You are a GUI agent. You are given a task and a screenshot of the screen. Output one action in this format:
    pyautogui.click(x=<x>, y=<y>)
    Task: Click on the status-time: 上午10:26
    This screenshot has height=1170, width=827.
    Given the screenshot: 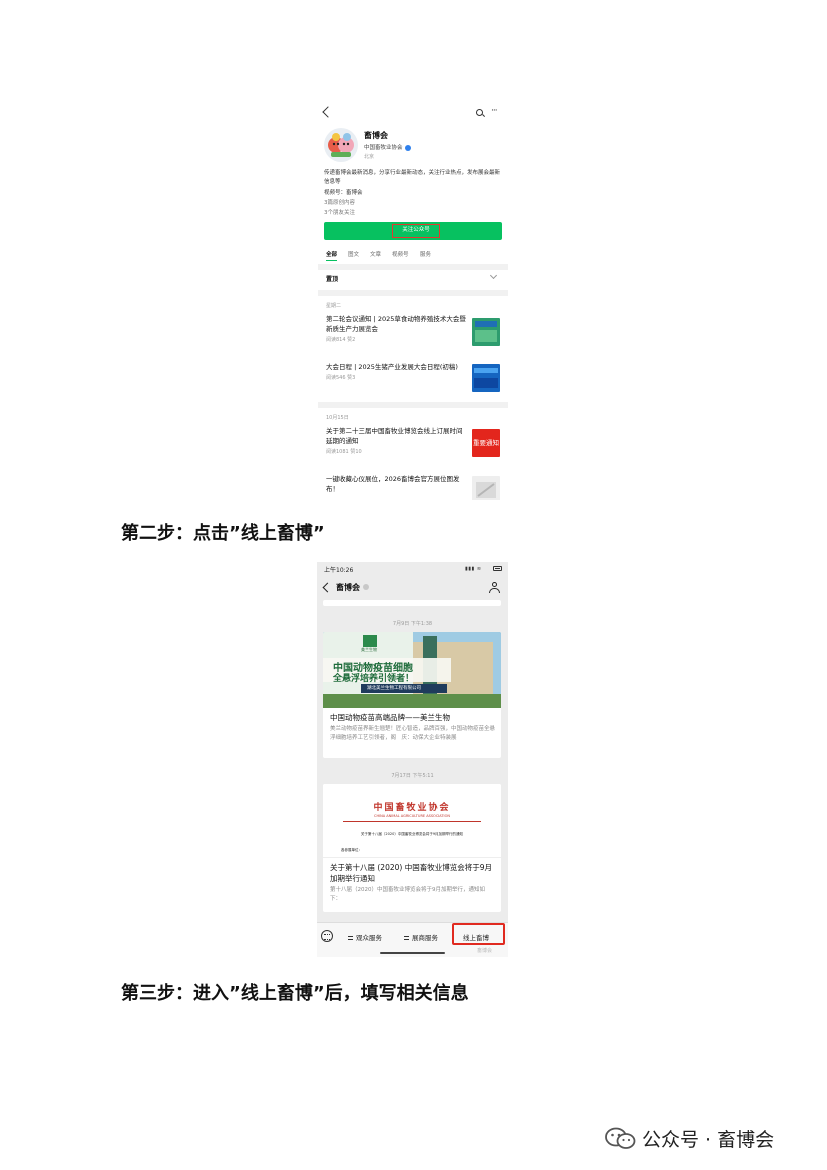 What is the action you would take?
    pyautogui.click(x=339, y=570)
    